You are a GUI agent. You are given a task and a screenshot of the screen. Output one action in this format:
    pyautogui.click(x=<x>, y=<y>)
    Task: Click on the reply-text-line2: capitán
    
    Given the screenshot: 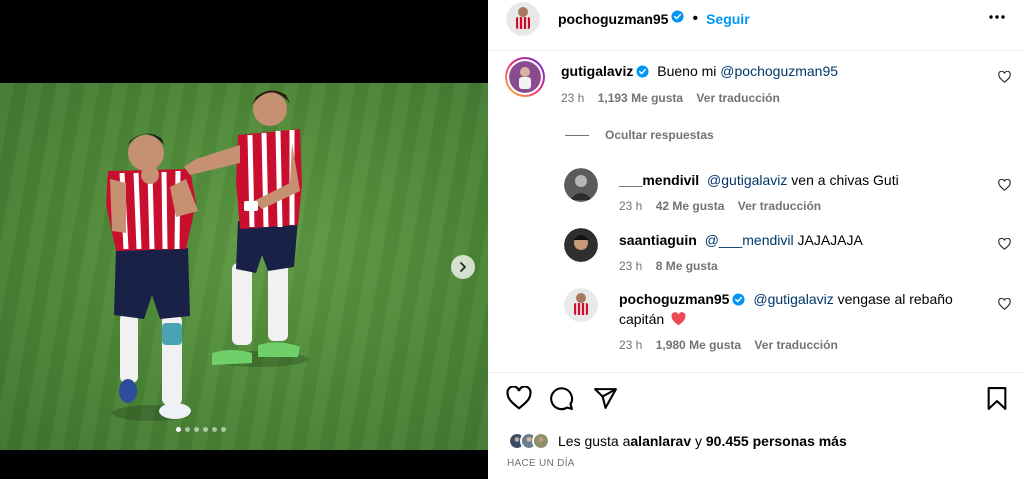 What is the action you would take?
    pyautogui.click(x=642, y=319)
    